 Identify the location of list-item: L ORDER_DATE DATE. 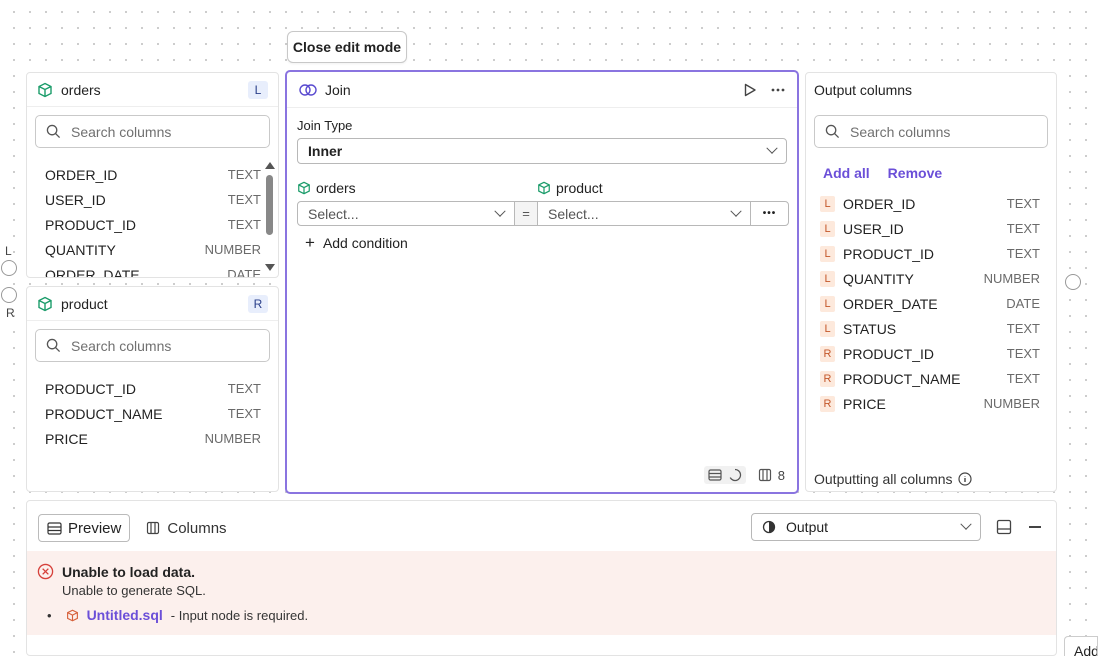
(930, 303).